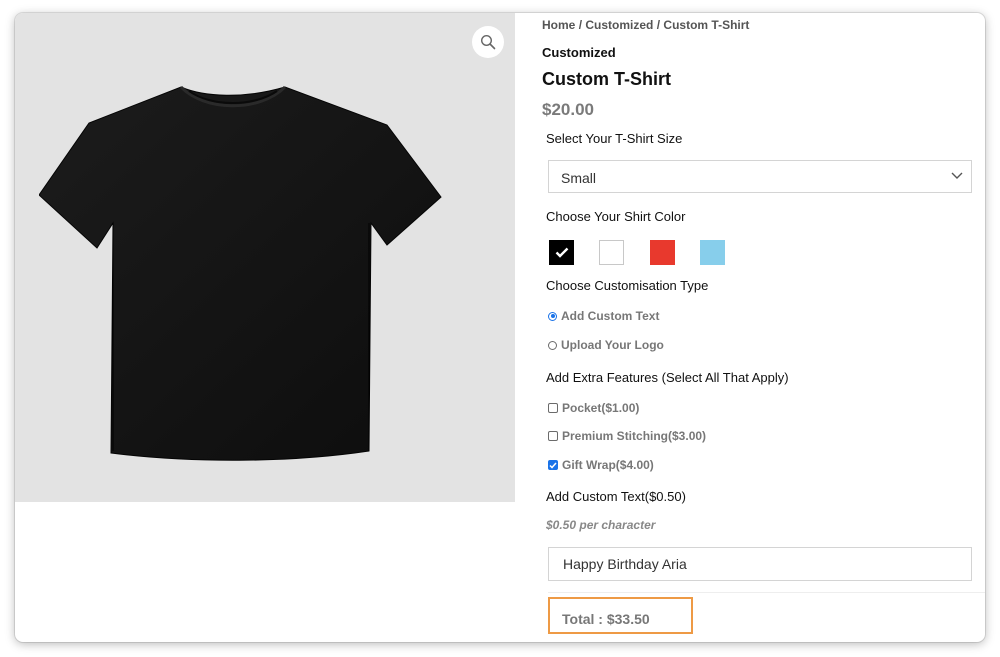 This screenshot has height=657, width=1000. I want to click on radio-upload-logo: Upload Your Logo, so click(606, 345).